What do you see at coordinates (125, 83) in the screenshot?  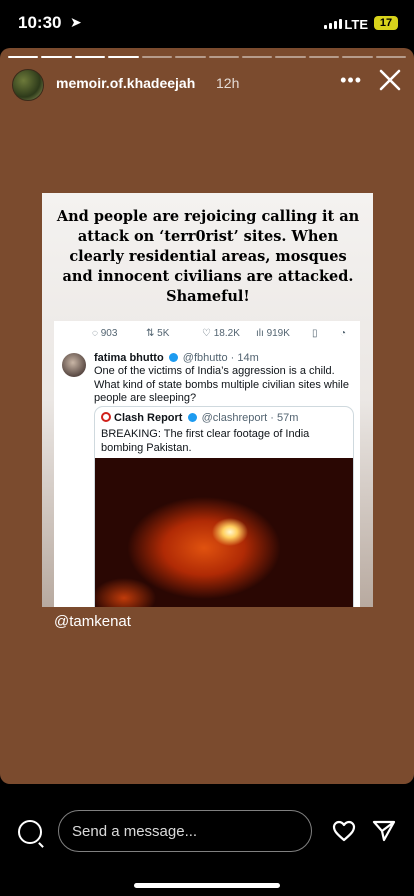 I see `story-username: memoir.of.khadeejah` at bounding box center [125, 83].